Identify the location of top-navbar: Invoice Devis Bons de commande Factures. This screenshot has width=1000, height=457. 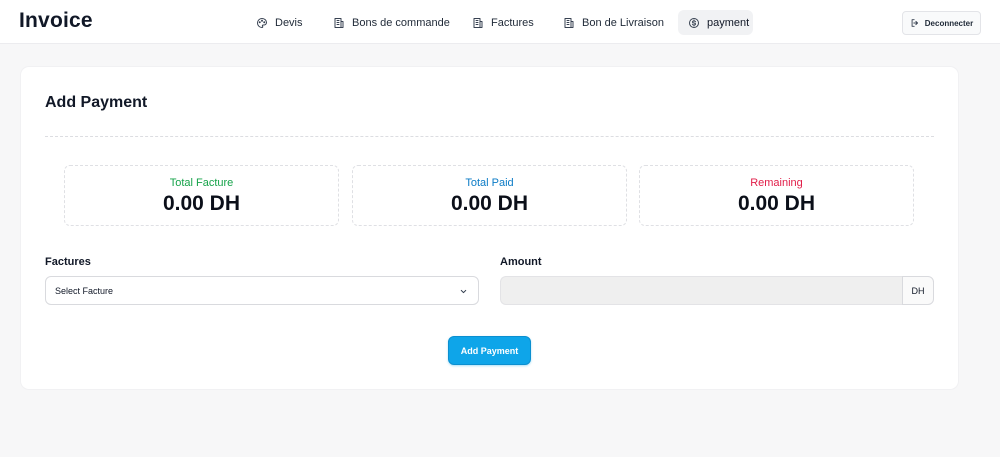
(500, 22).